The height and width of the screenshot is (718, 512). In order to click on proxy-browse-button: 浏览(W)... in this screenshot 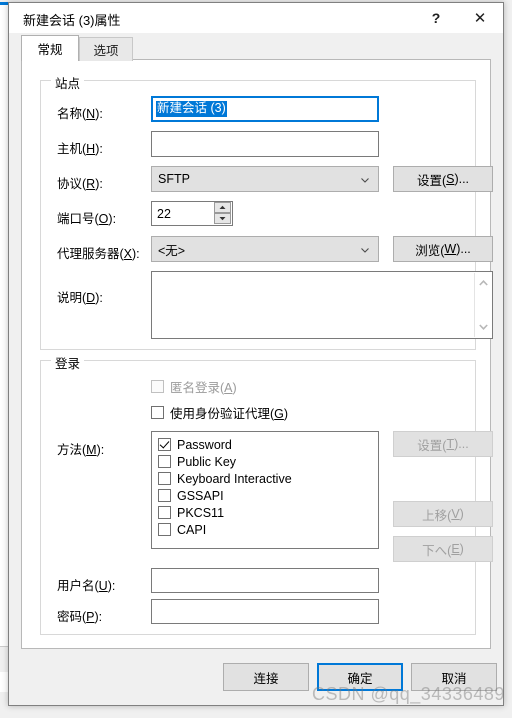, I will do `click(443, 249)`.